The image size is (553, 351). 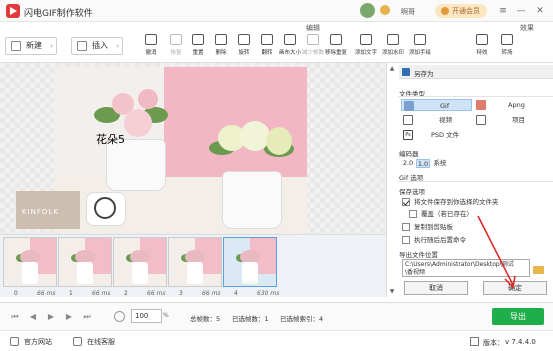 I want to click on psd-icon: Ps, so click(x=408, y=135).